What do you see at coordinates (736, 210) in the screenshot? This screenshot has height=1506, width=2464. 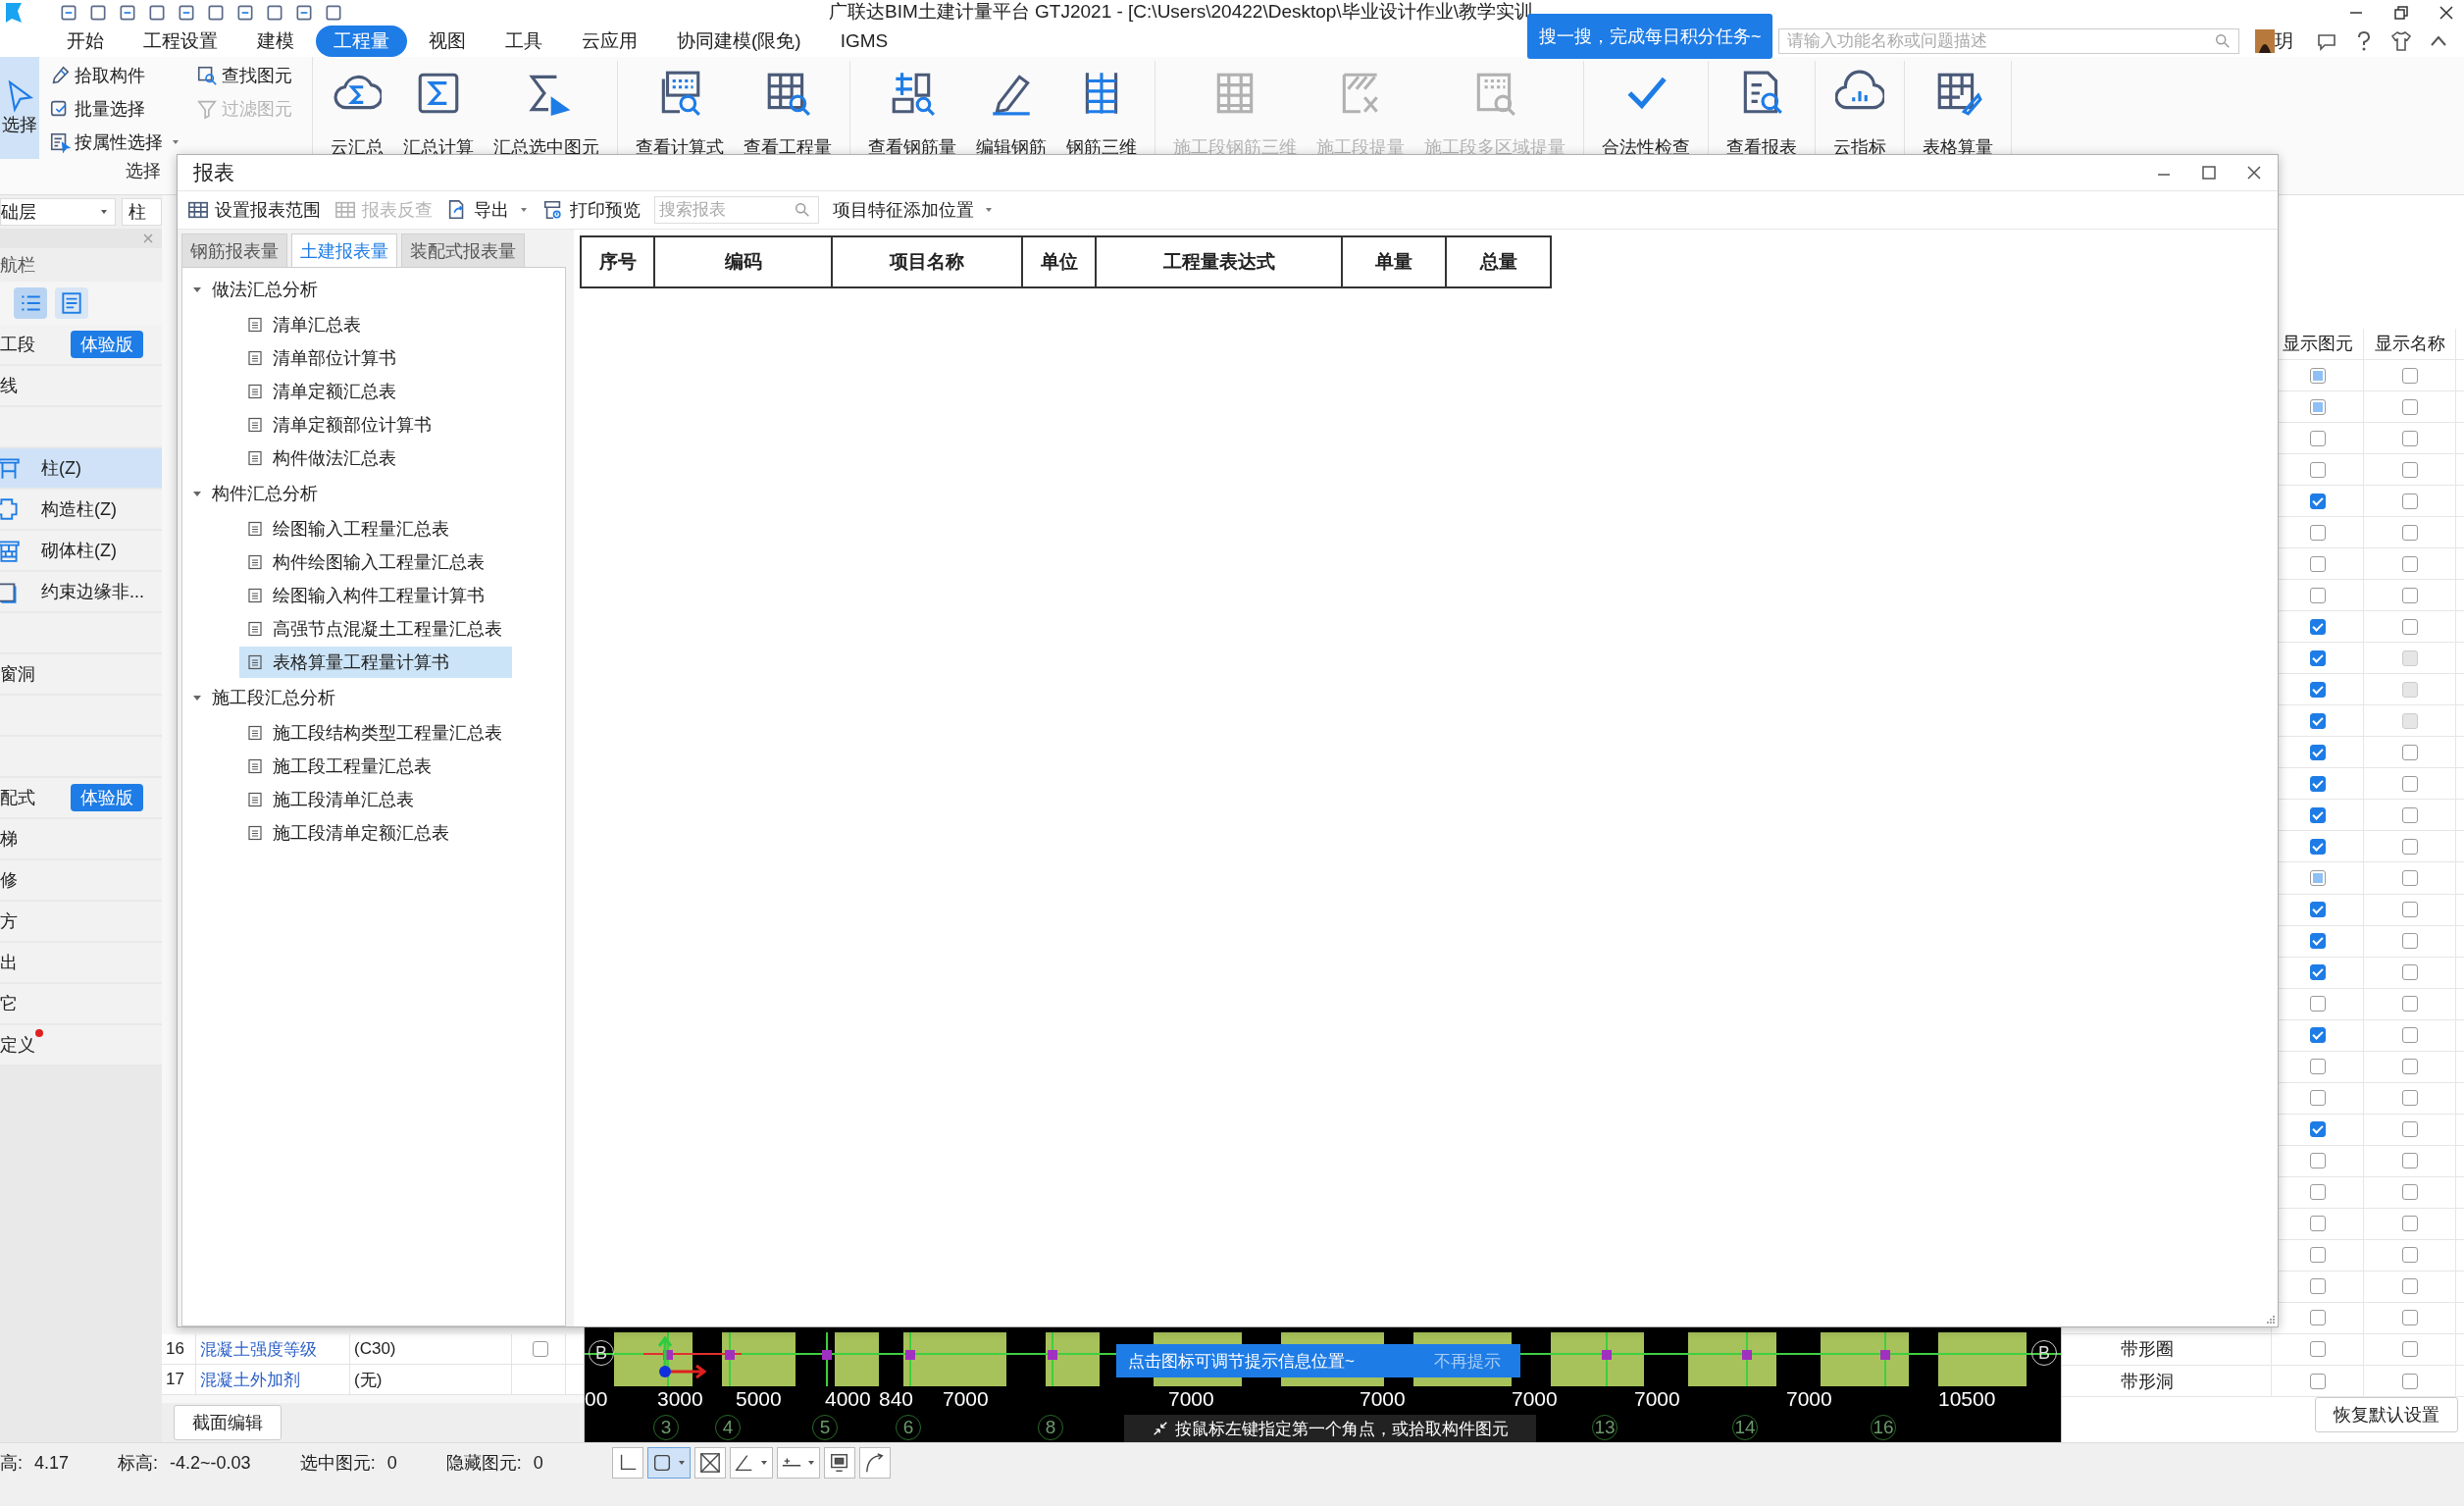 I see `search-field: 搜索报表` at bounding box center [736, 210].